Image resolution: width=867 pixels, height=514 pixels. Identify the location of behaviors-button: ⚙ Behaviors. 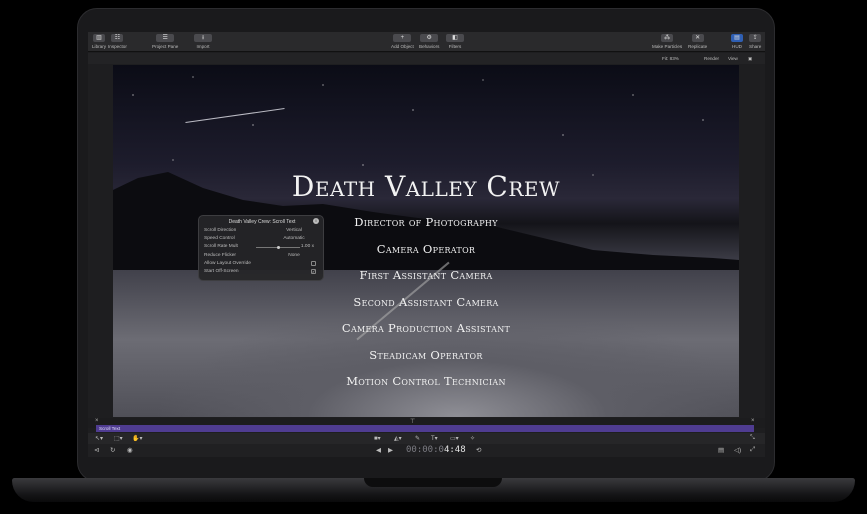
(429, 41).